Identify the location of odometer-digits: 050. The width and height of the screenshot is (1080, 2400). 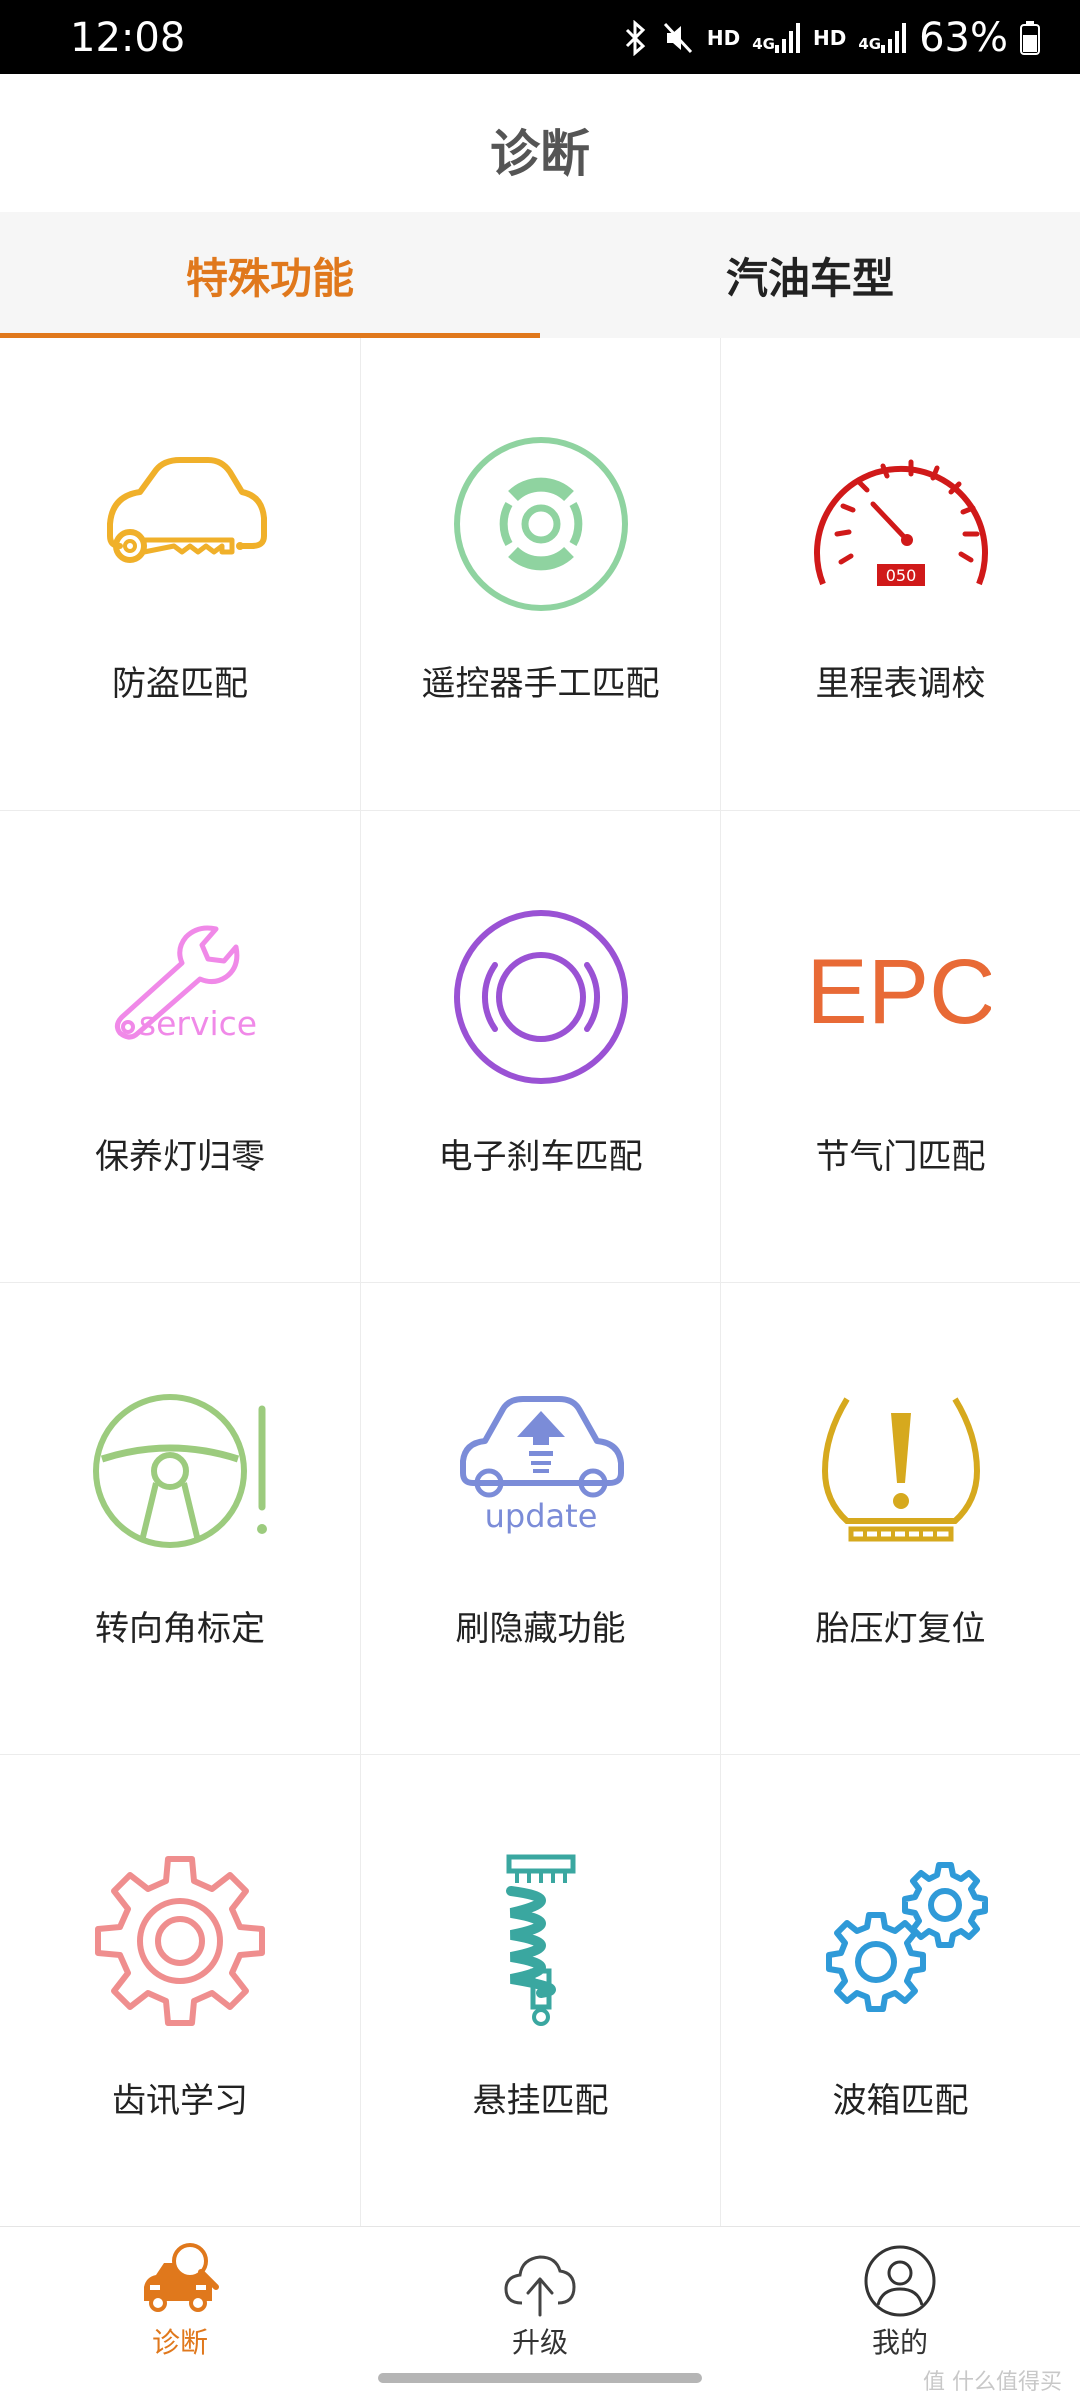
(901, 575).